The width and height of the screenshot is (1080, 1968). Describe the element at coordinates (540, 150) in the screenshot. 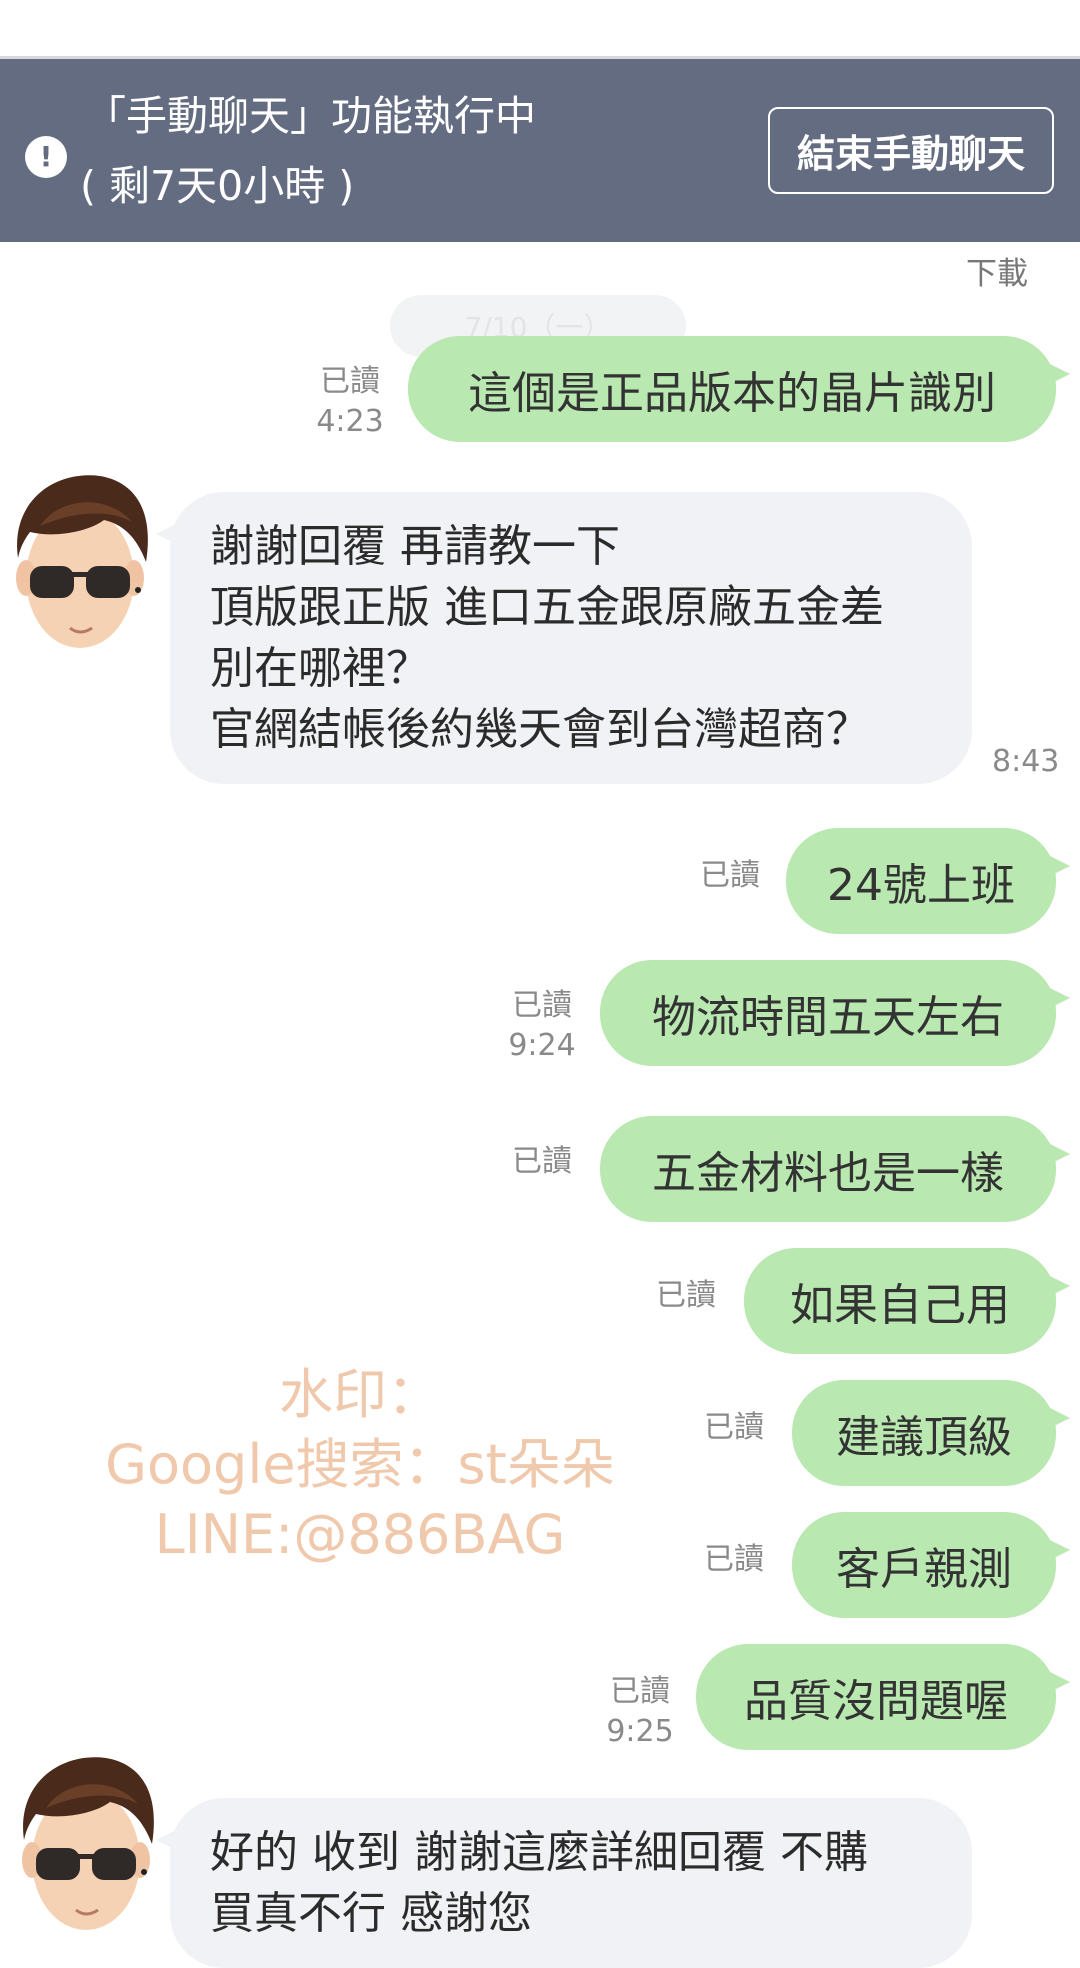

I see `manual-chat-banner: ! 「手動聊天」功能執行中 ( 剩7天0小時 ) 結束手動聊天` at that location.